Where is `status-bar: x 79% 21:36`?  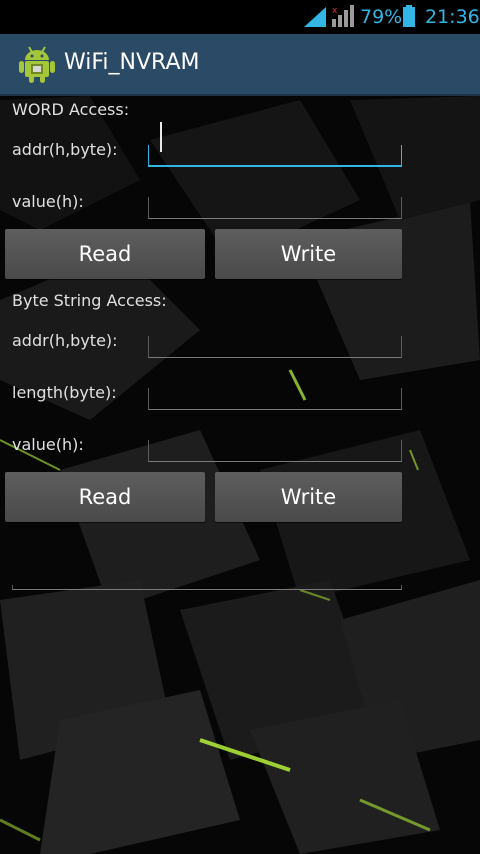
status-bar: x 79% 21:36 is located at coordinates (240, 17).